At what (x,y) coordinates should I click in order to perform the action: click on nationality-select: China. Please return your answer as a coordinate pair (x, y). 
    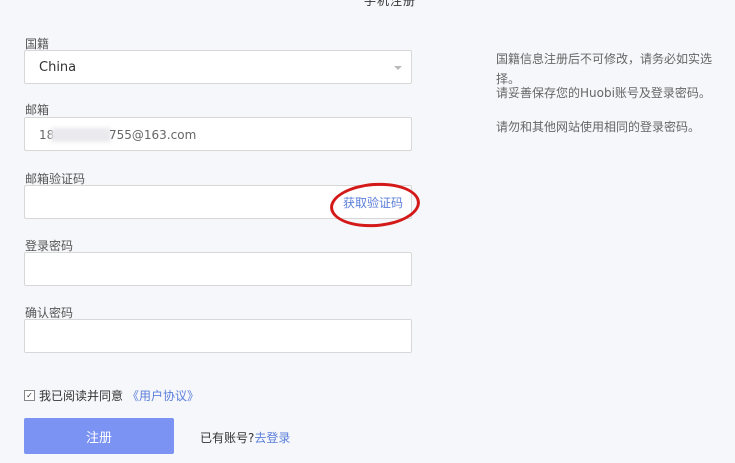
    Looking at the image, I should click on (218, 67).